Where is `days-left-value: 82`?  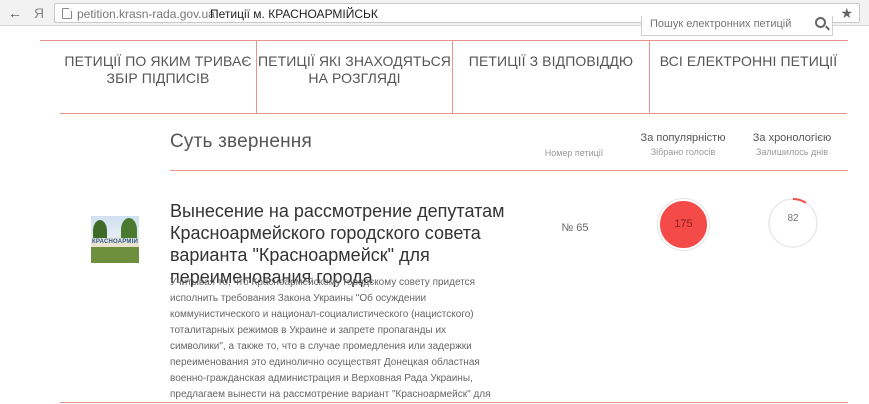 days-left-value: 82 is located at coordinates (793, 218).